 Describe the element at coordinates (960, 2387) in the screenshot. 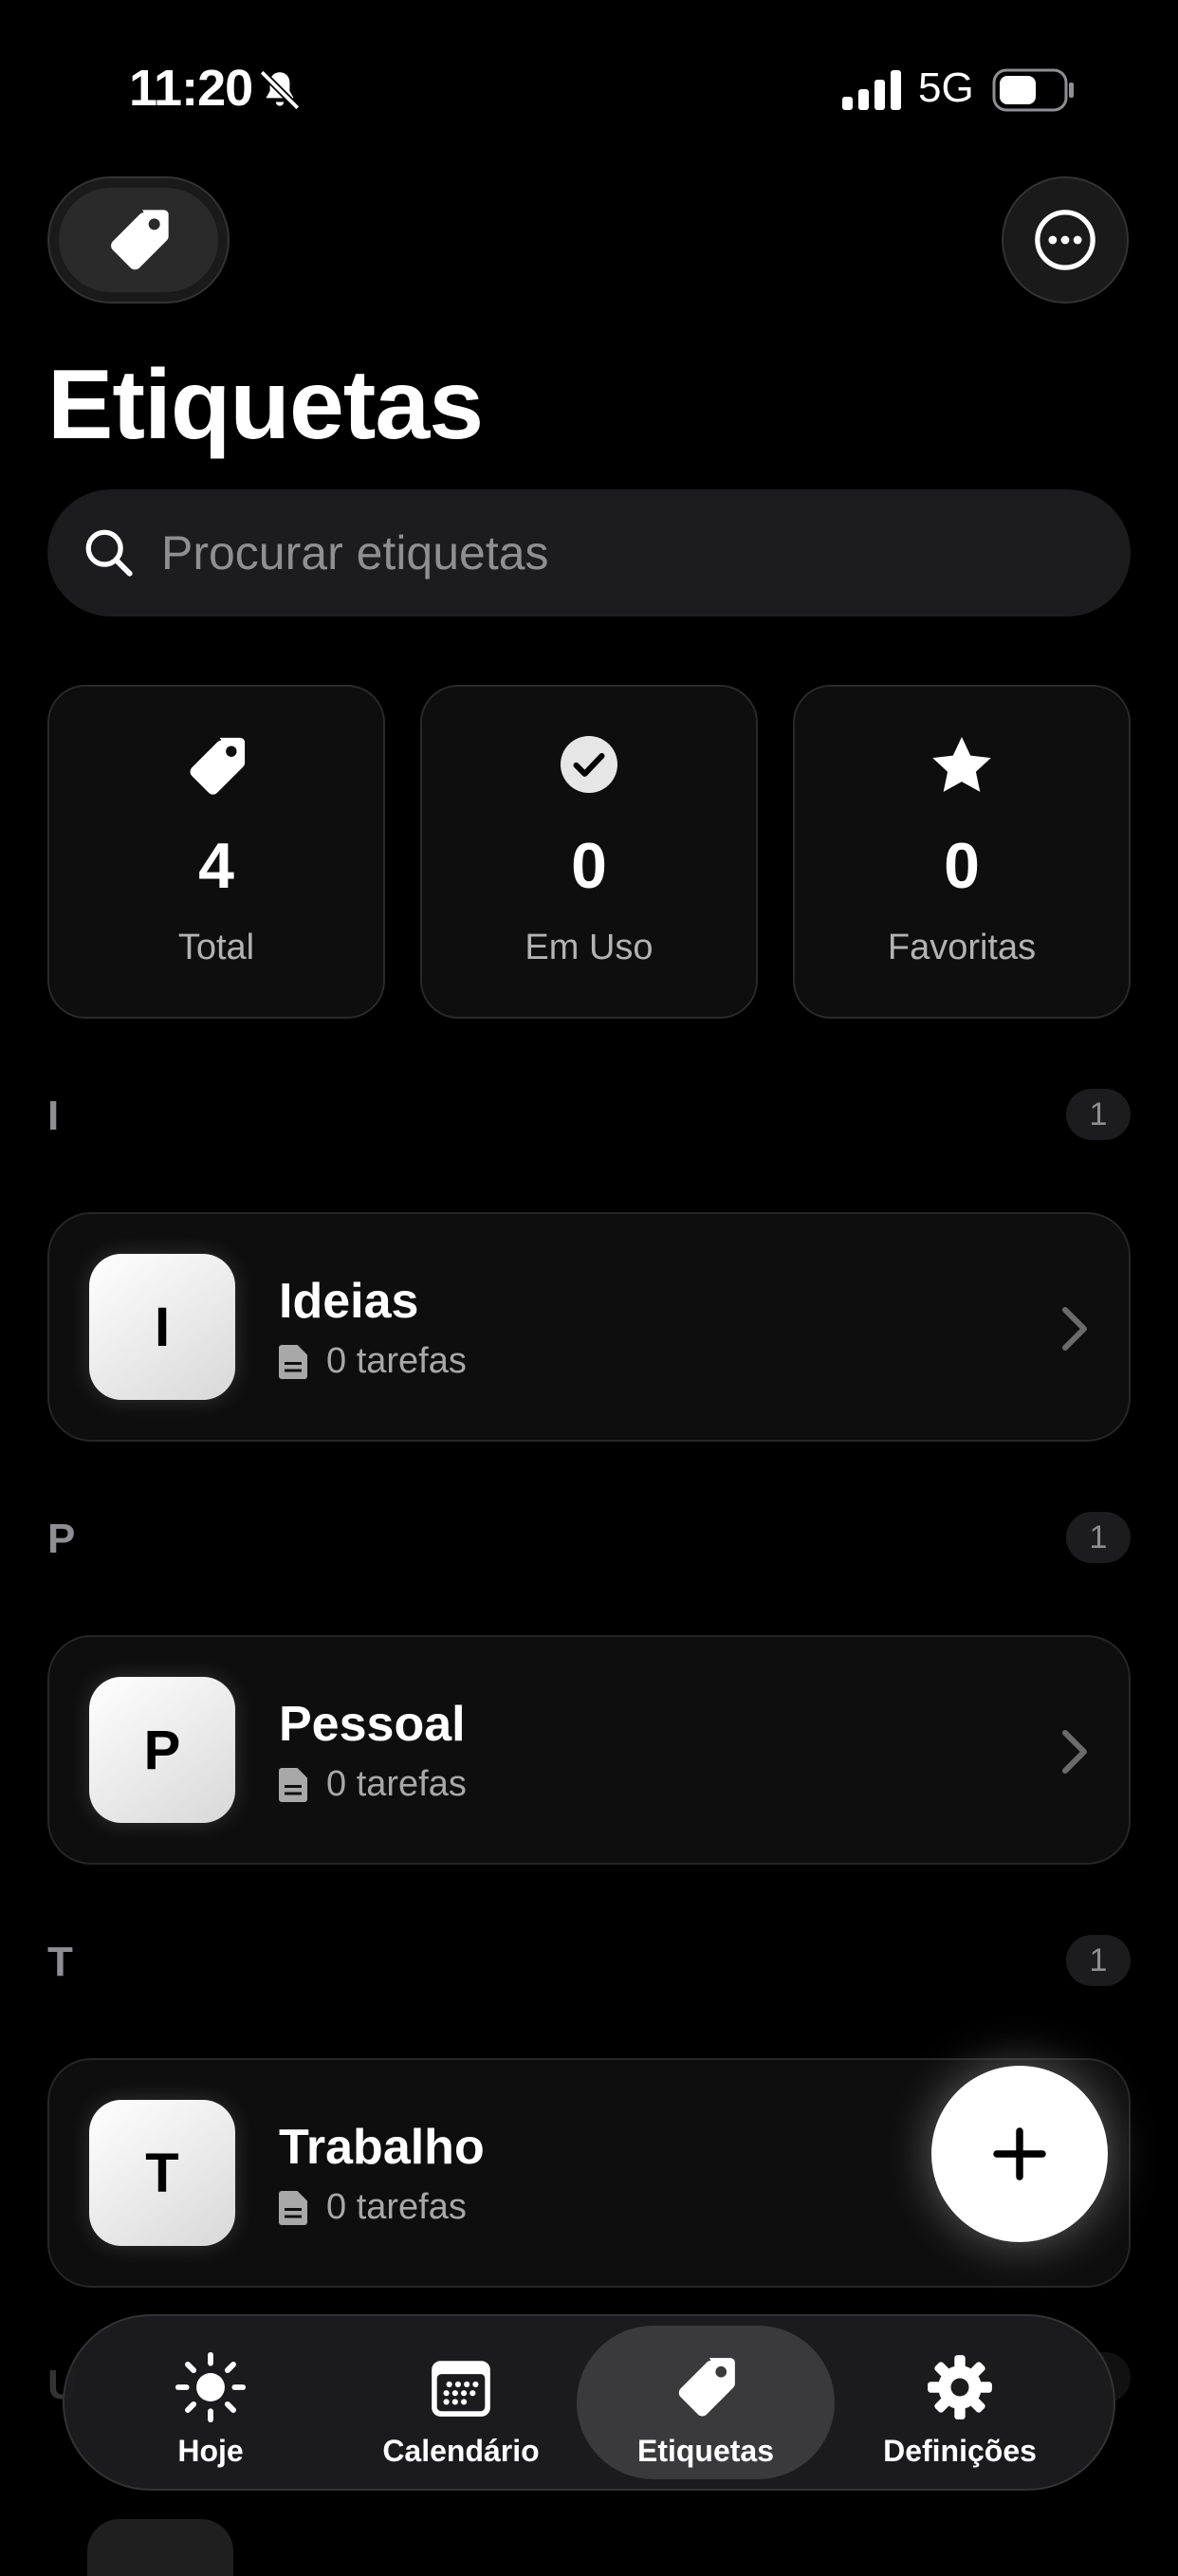

I see `gear-icon` at that location.